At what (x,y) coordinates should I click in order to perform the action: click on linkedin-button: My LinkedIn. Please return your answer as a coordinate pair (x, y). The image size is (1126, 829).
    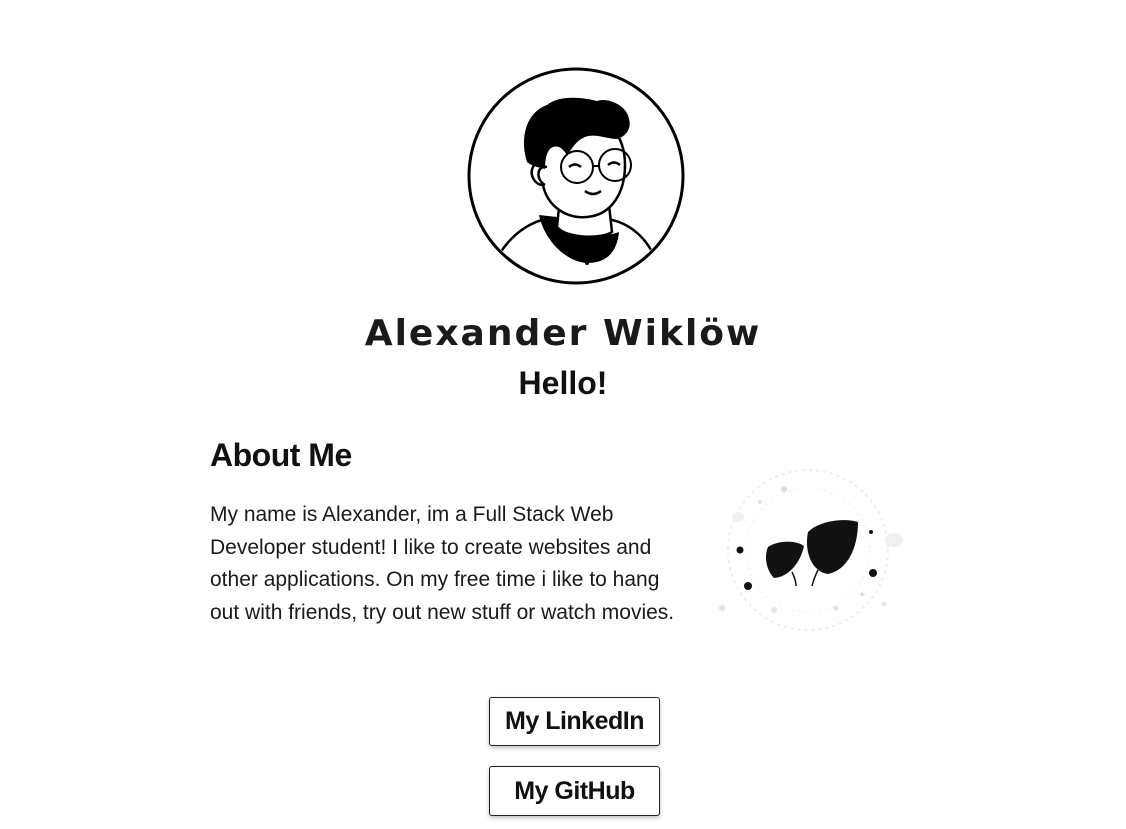
    Looking at the image, I should click on (574, 721).